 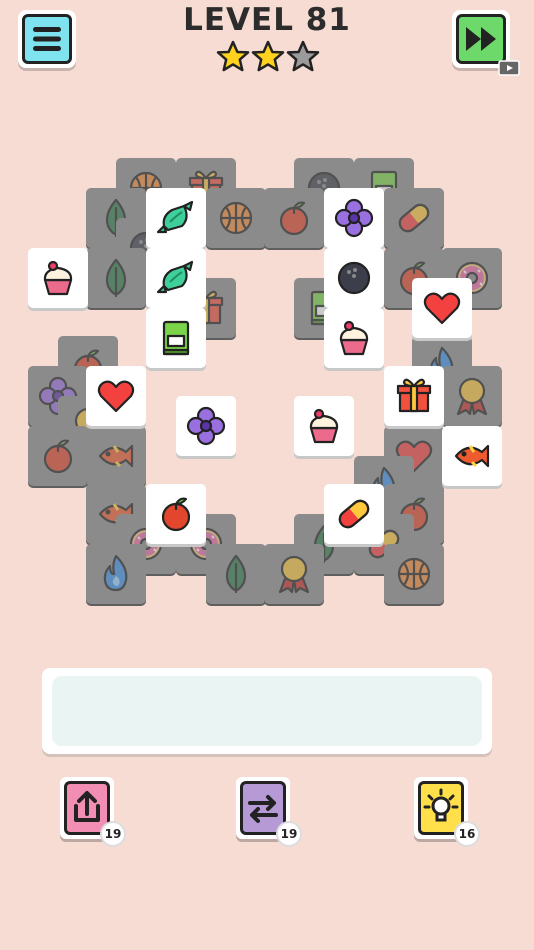 I want to click on tile-free-book, so click(x=176, y=338).